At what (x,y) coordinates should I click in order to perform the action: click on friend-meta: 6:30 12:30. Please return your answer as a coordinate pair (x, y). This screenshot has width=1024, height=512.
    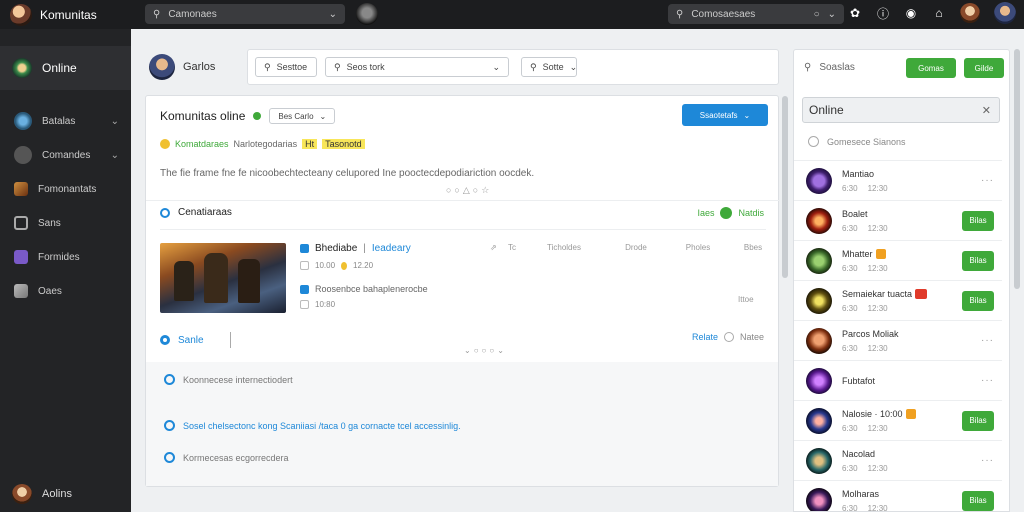
    Looking at the image, I should click on (865, 508).